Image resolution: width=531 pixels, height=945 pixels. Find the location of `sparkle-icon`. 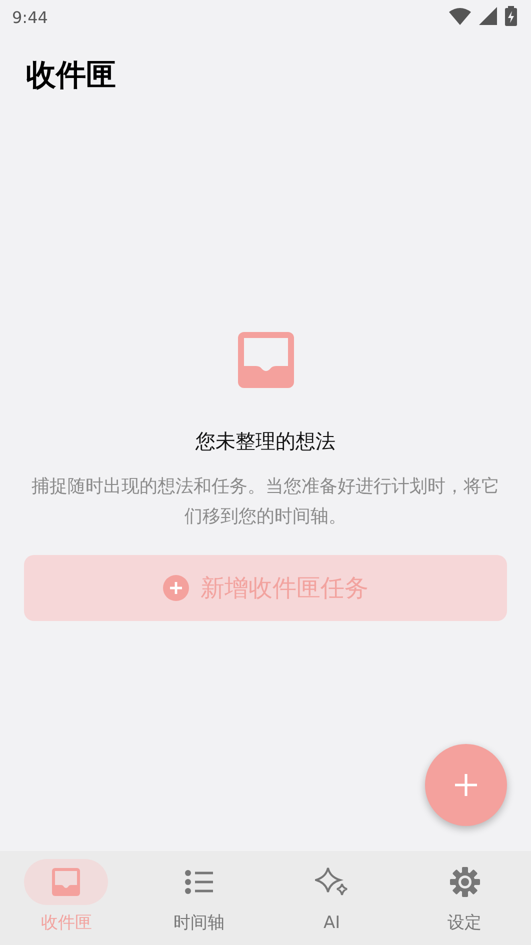

sparkle-icon is located at coordinates (331, 882).